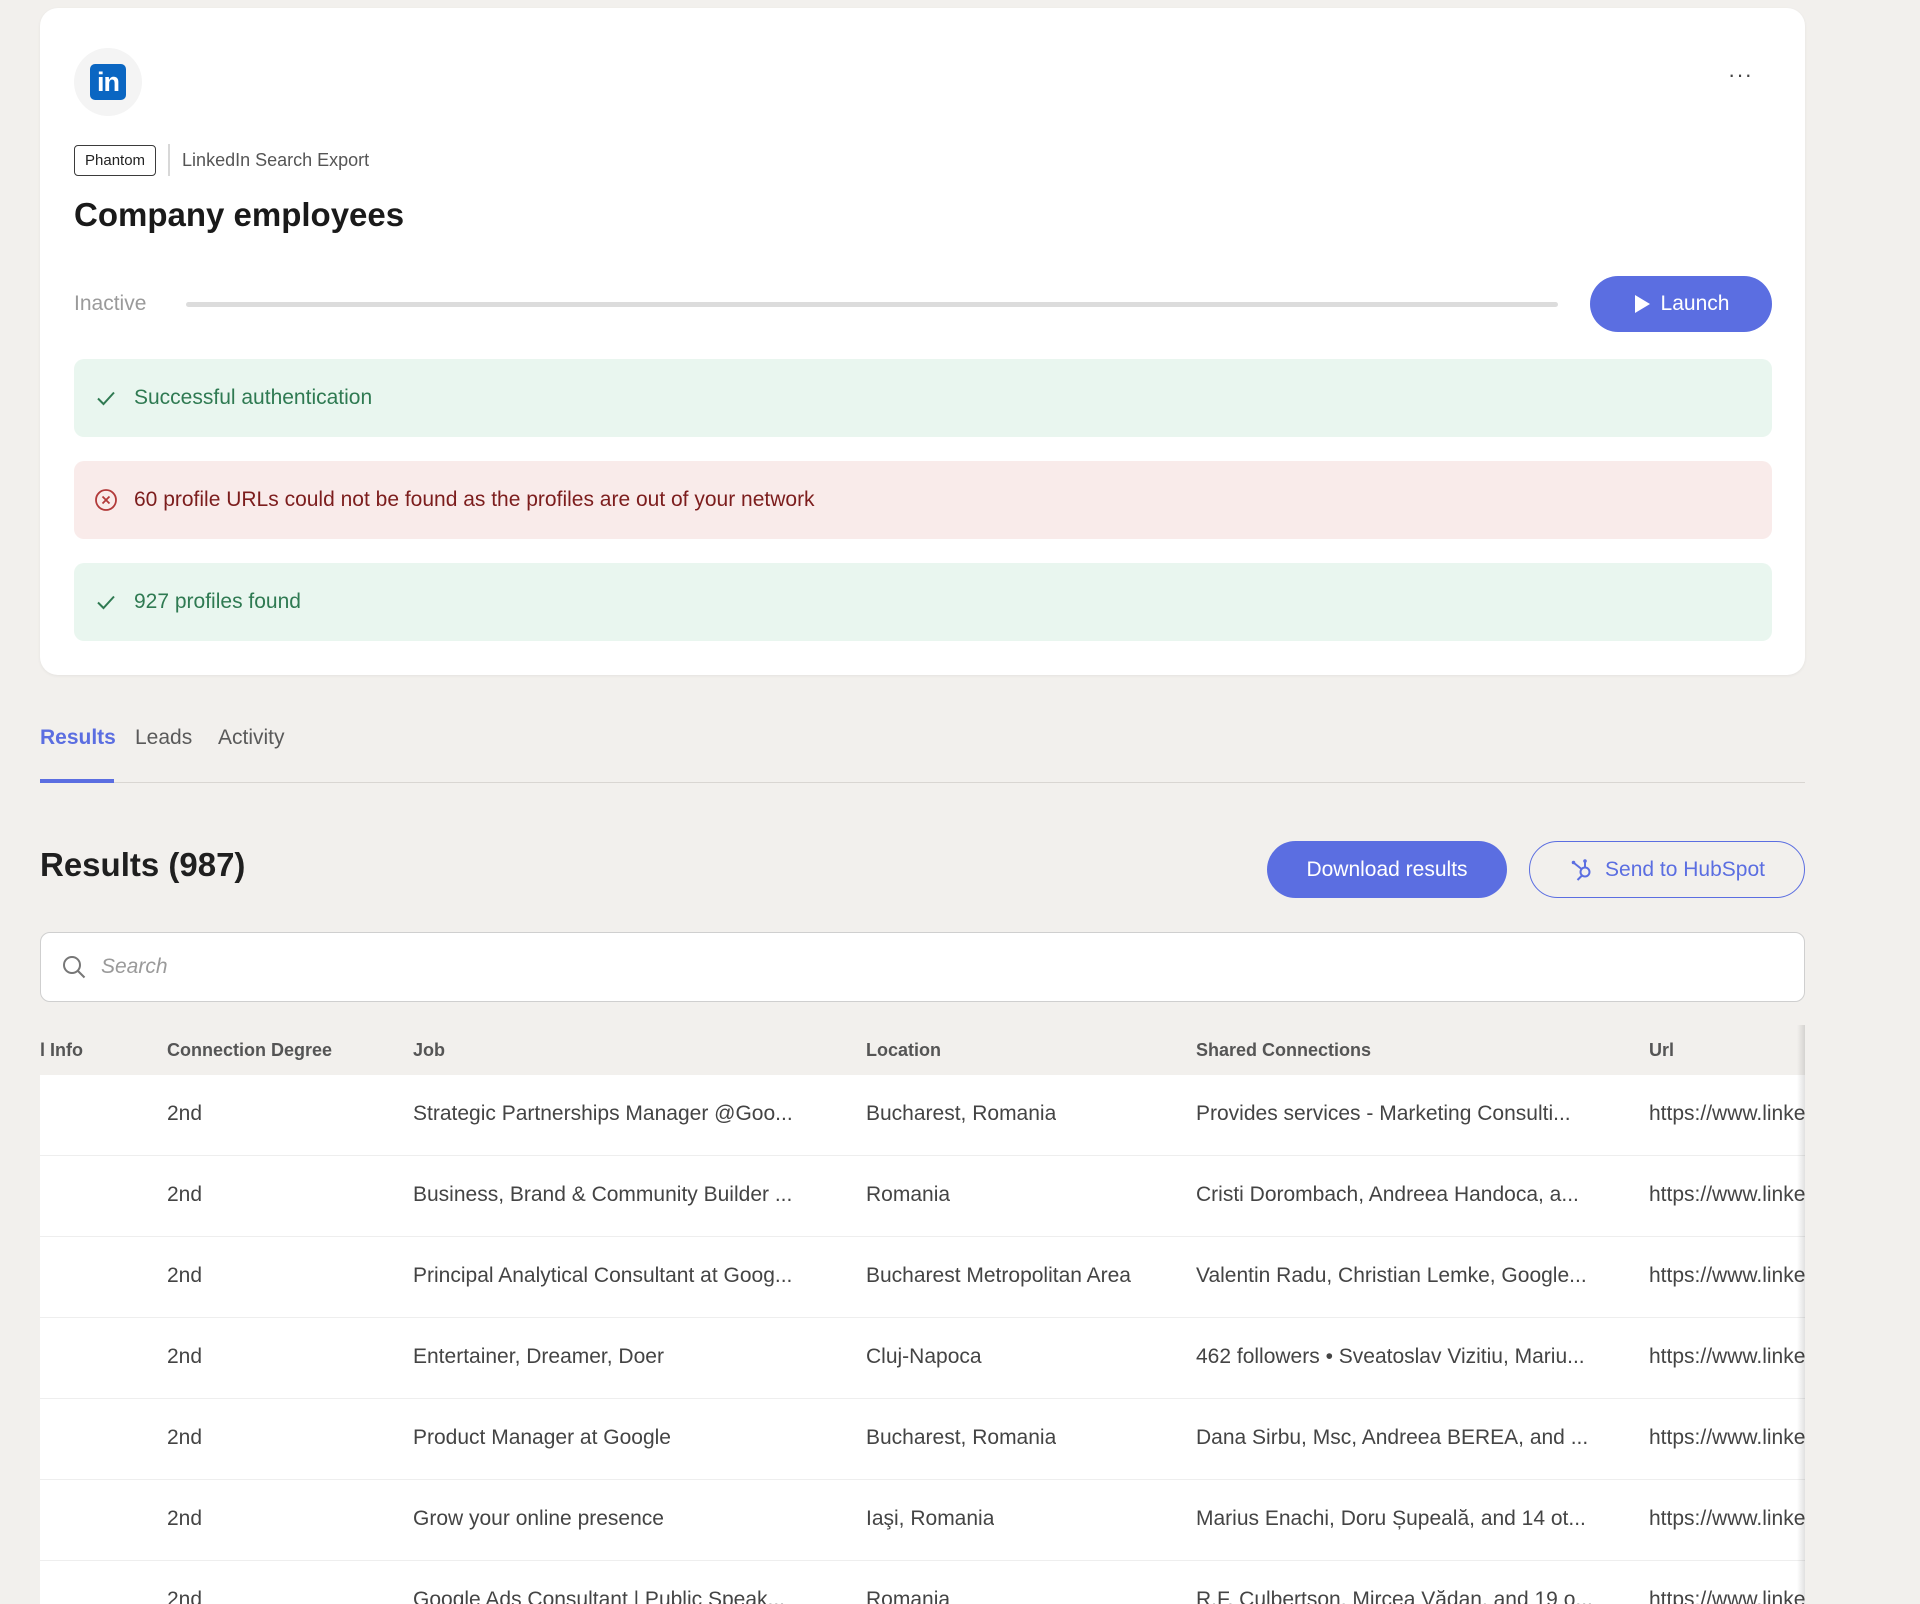 This screenshot has height=1604, width=1920. Describe the element at coordinates (217, 601) in the screenshot. I see `alert-text: 927 profiles found` at that location.